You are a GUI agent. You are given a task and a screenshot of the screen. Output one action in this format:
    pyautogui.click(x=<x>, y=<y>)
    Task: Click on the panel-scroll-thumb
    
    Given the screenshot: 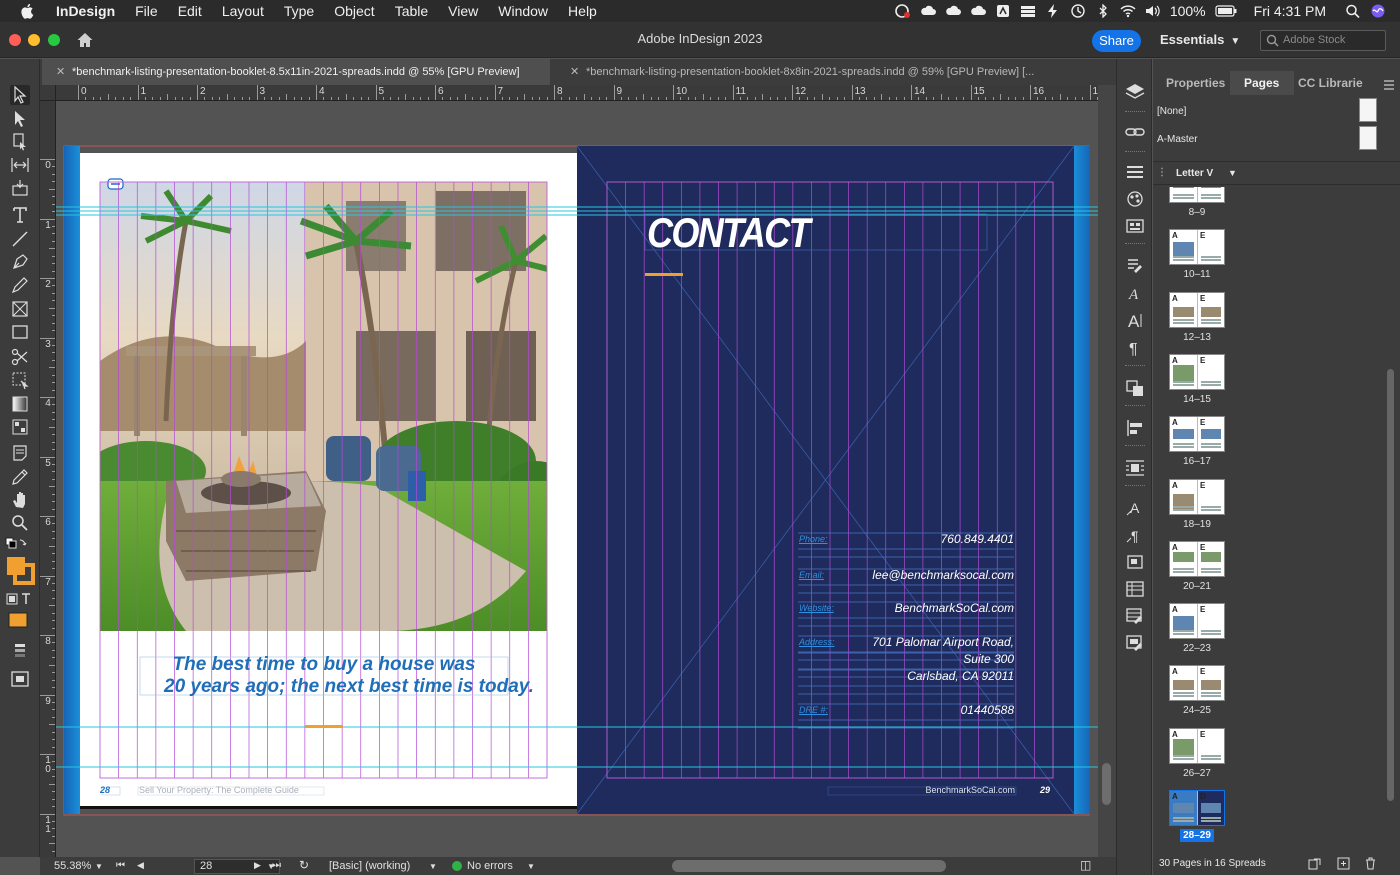 What is the action you would take?
    pyautogui.click(x=1390, y=585)
    